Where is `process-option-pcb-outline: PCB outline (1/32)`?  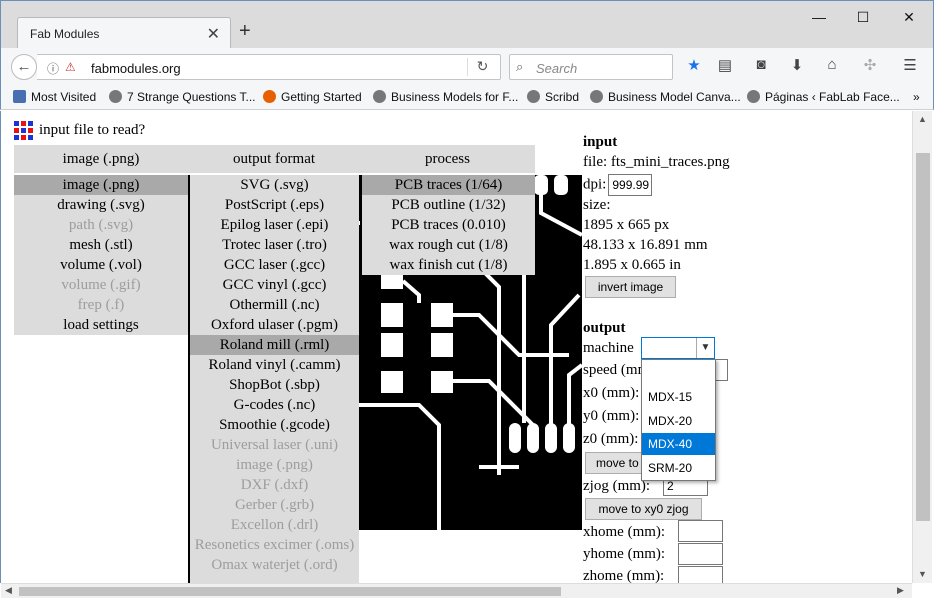
process-option-pcb-outline: PCB outline (1/32) is located at coordinates (448, 205).